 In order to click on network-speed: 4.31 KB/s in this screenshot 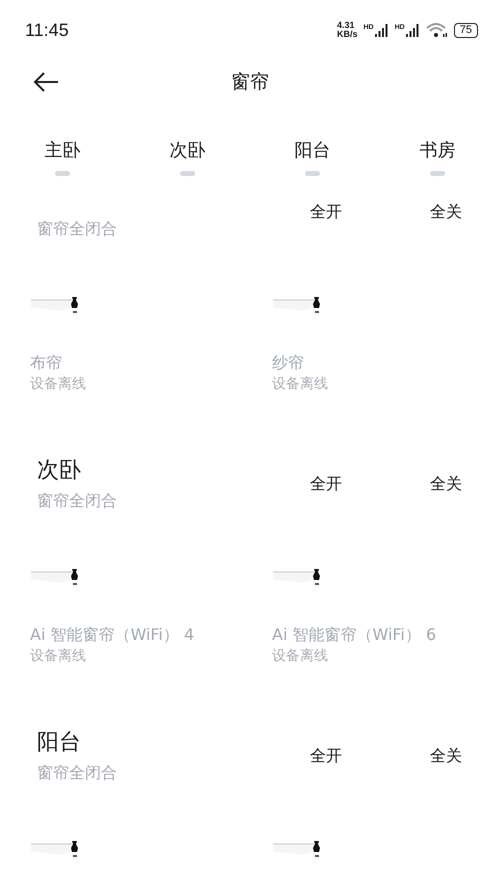, I will do `click(347, 30)`.